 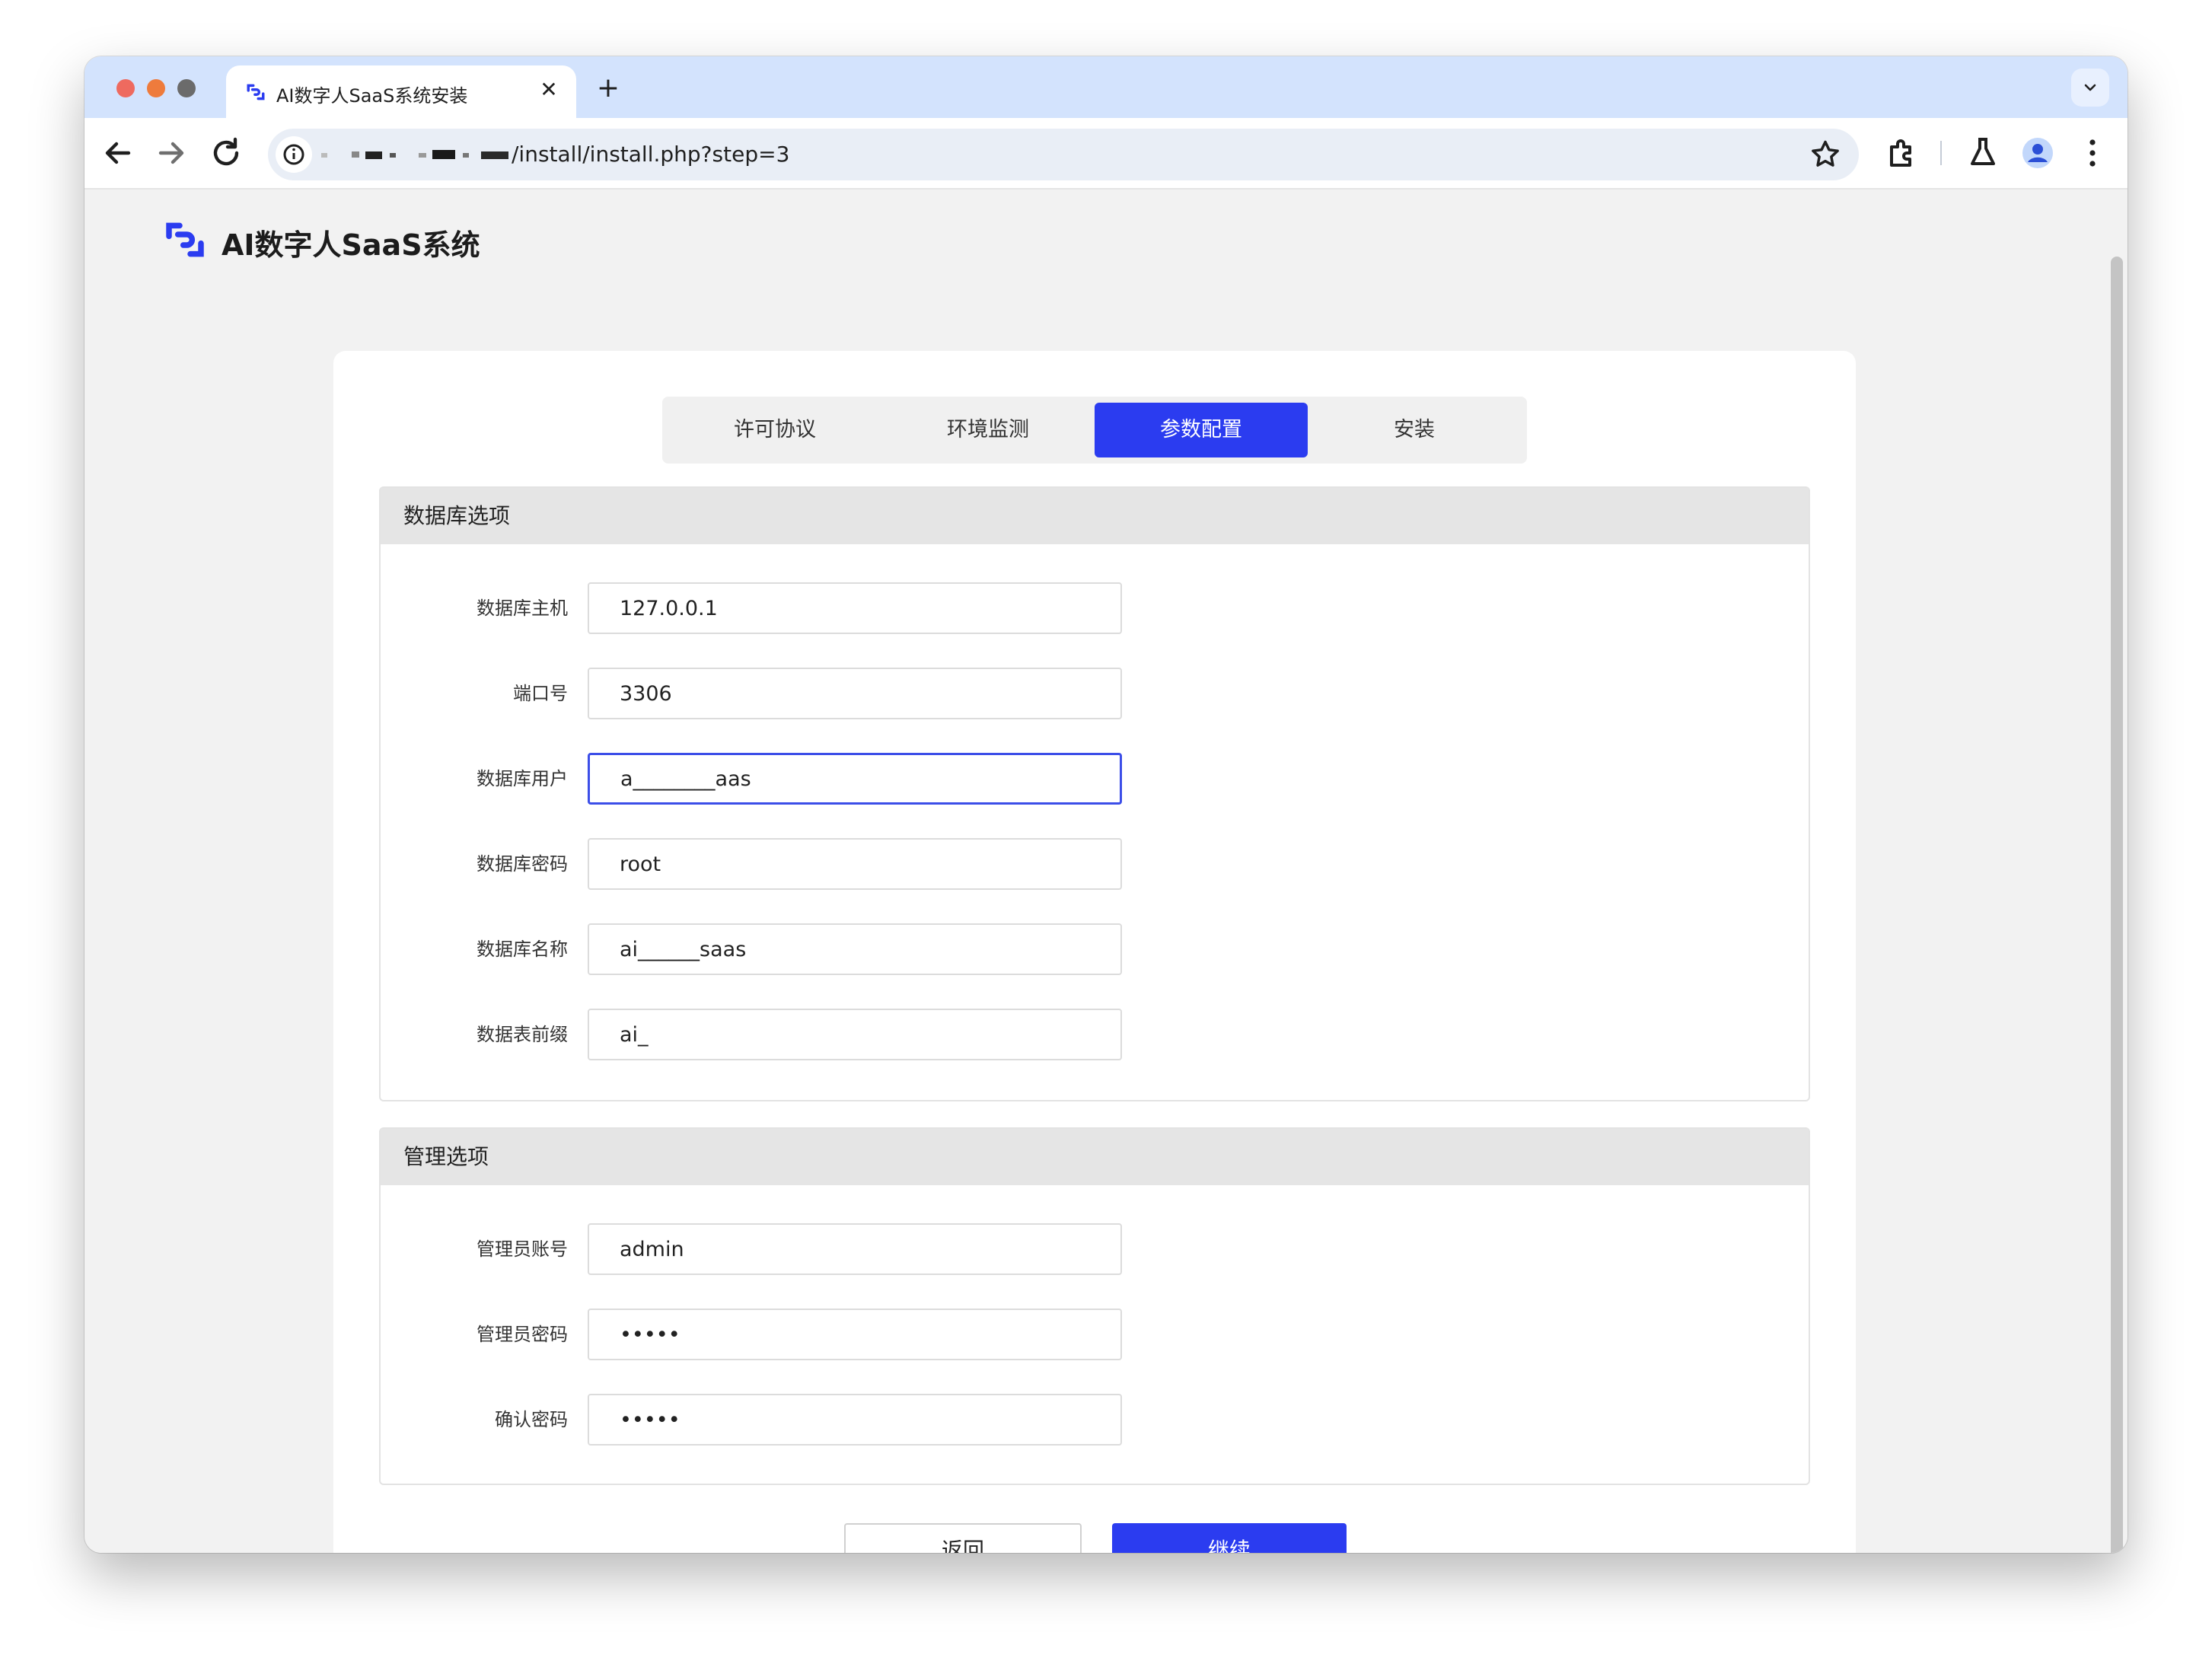 What do you see at coordinates (1106, 87) in the screenshot?
I see `tab-bar: AI数字人SaaS系统安装 ✕ +` at bounding box center [1106, 87].